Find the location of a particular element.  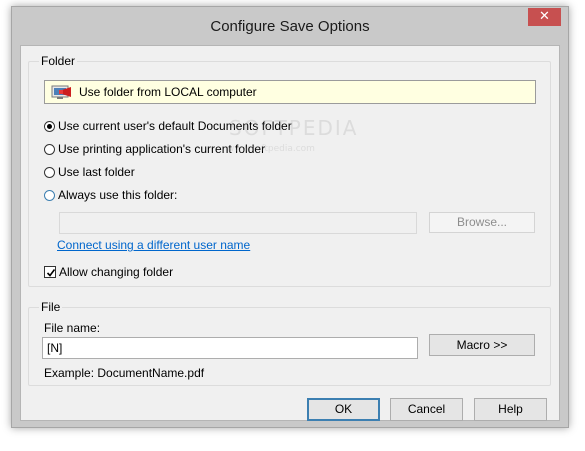

radio-selected-dot is located at coordinates (49, 126).